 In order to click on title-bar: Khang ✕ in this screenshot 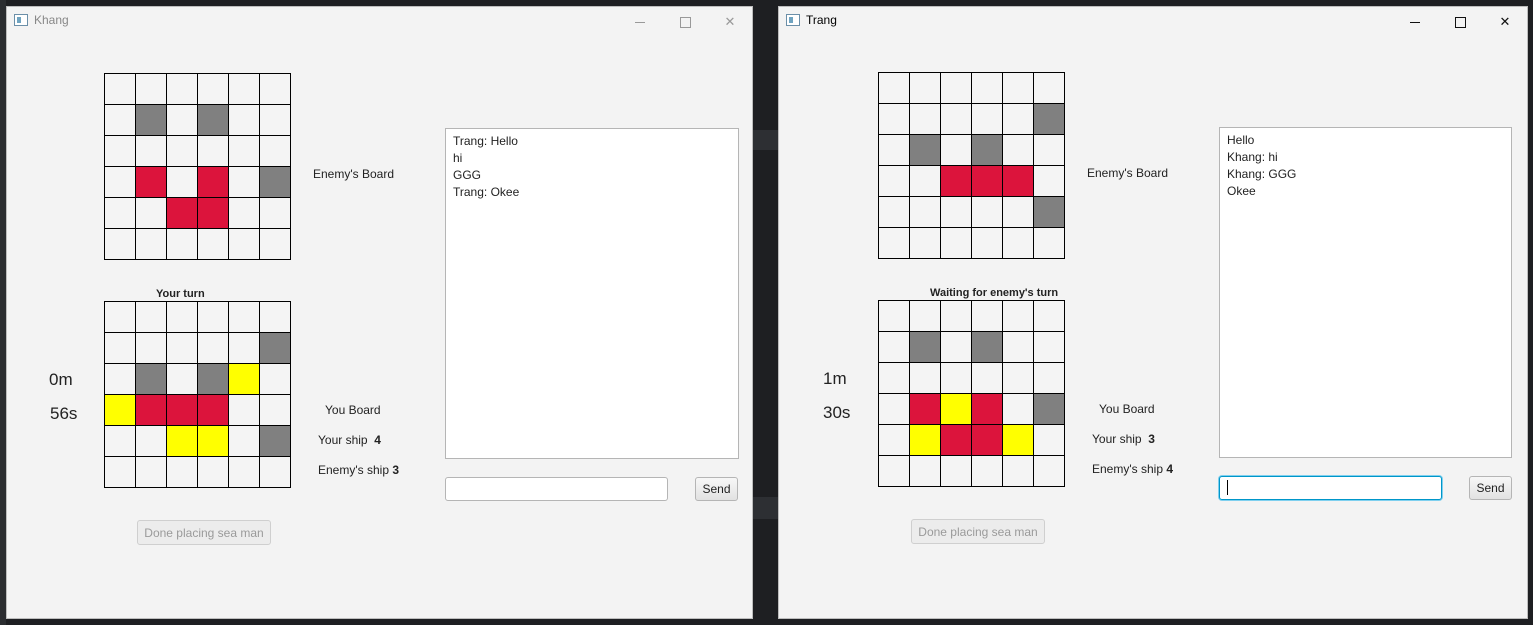, I will do `click(379, 22)`.